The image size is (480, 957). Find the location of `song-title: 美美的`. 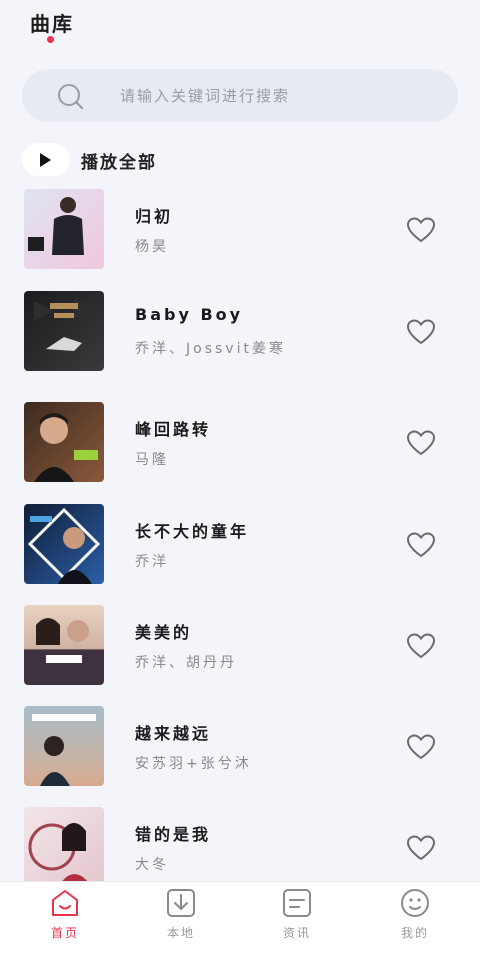

song-title: 美美的 is located at coordinates (164, 632).